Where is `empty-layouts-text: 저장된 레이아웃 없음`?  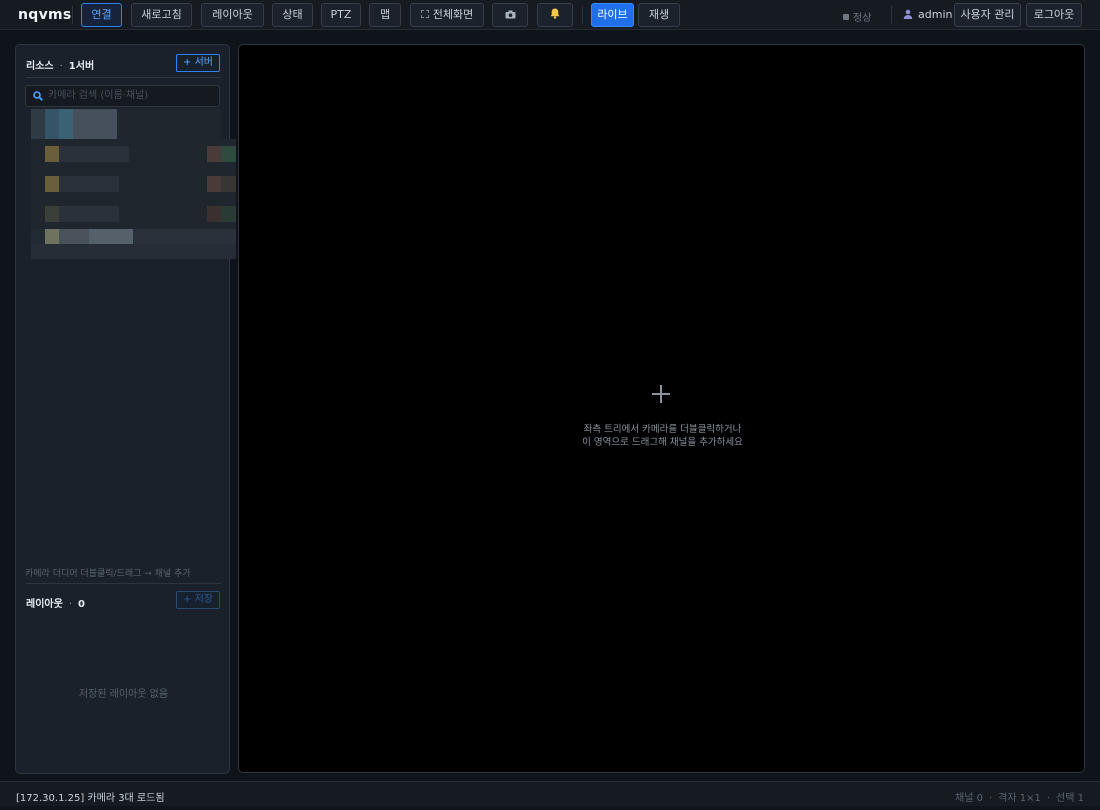
empty-layouts-text: 저장된 레이아웃 없음 is located at coordinates (123, 694).